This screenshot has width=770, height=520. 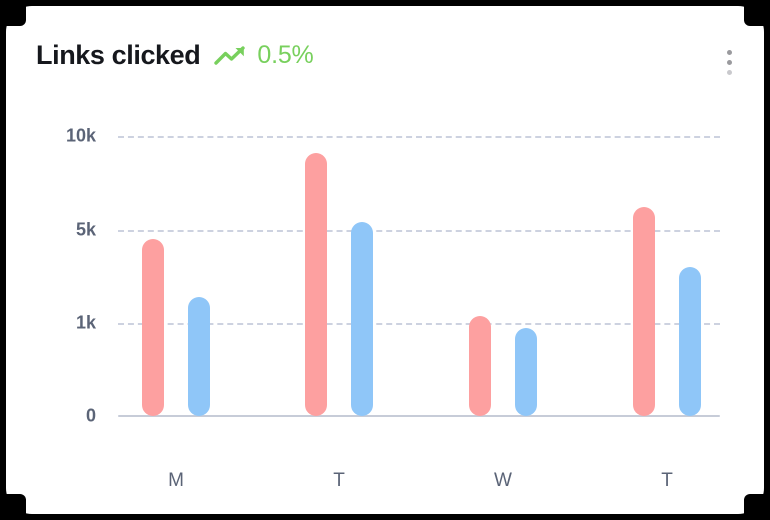 I want to click on corner-mark-bottom-left, so click(x=13, y=507).